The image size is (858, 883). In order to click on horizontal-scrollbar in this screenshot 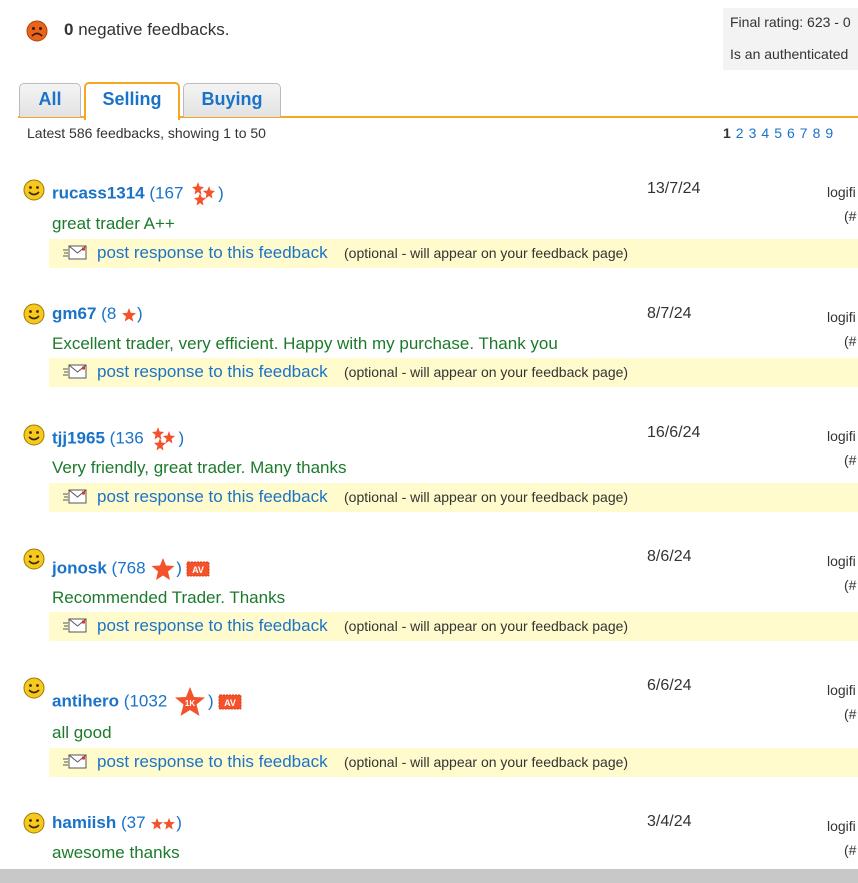, I will do `click(429, 876)`.